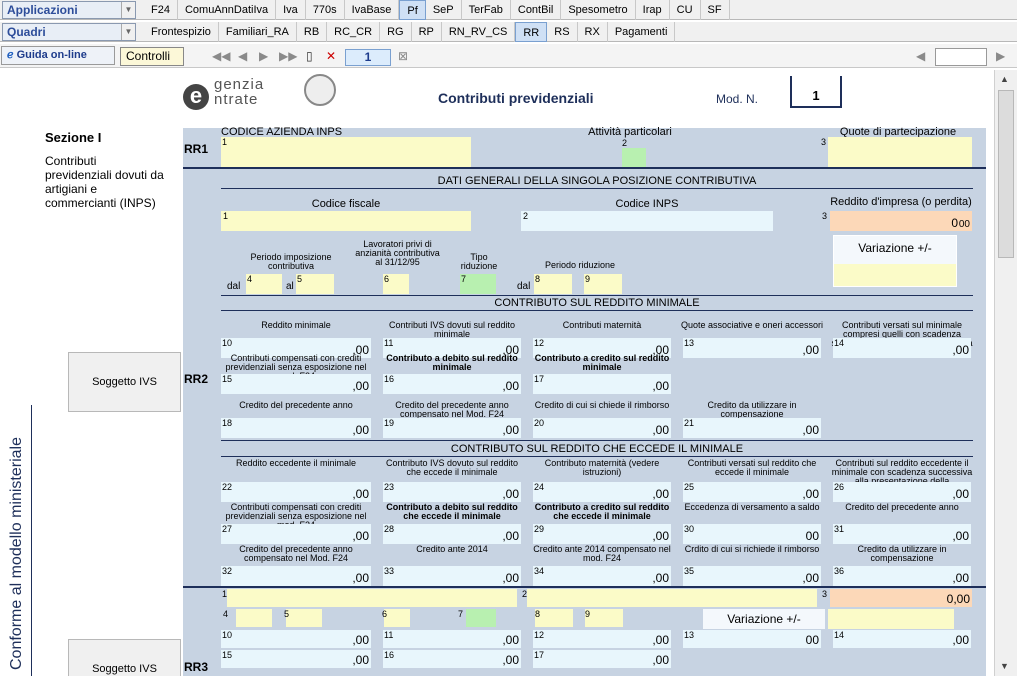  What do you see at coordinates (331, 56) in the screenshot?
I see `delete-page-icon: ✕` at bounding box center [331, 56].